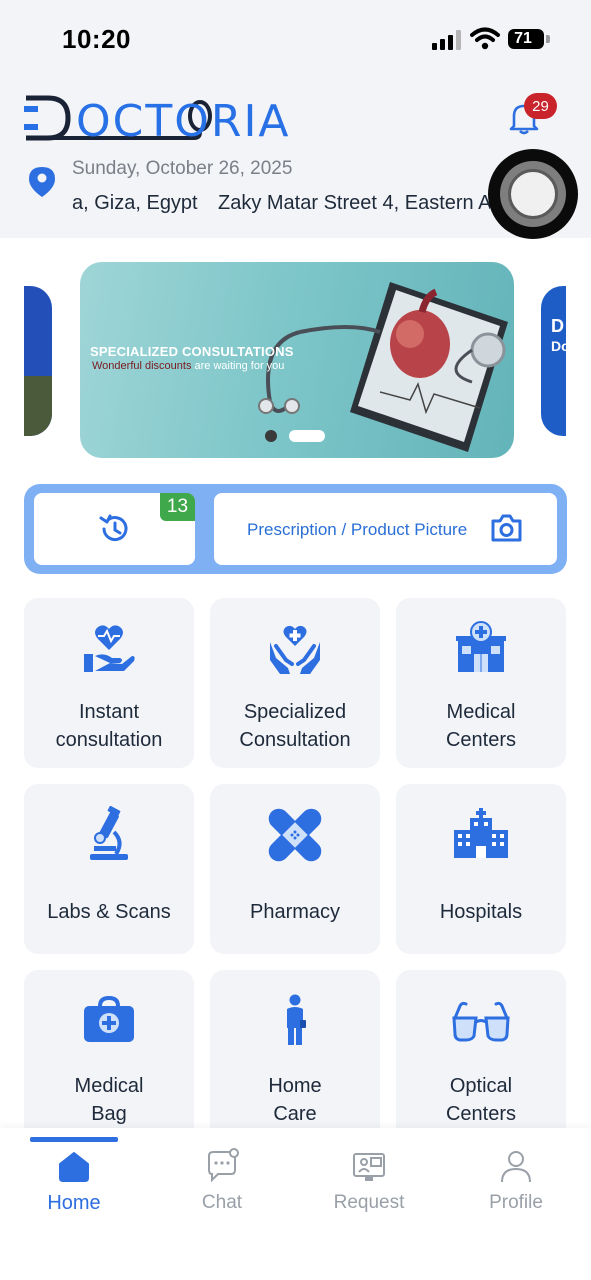 This screenshot has width=591, height=1280. I want to click on carousel-prev-slide, so click(38, 361).